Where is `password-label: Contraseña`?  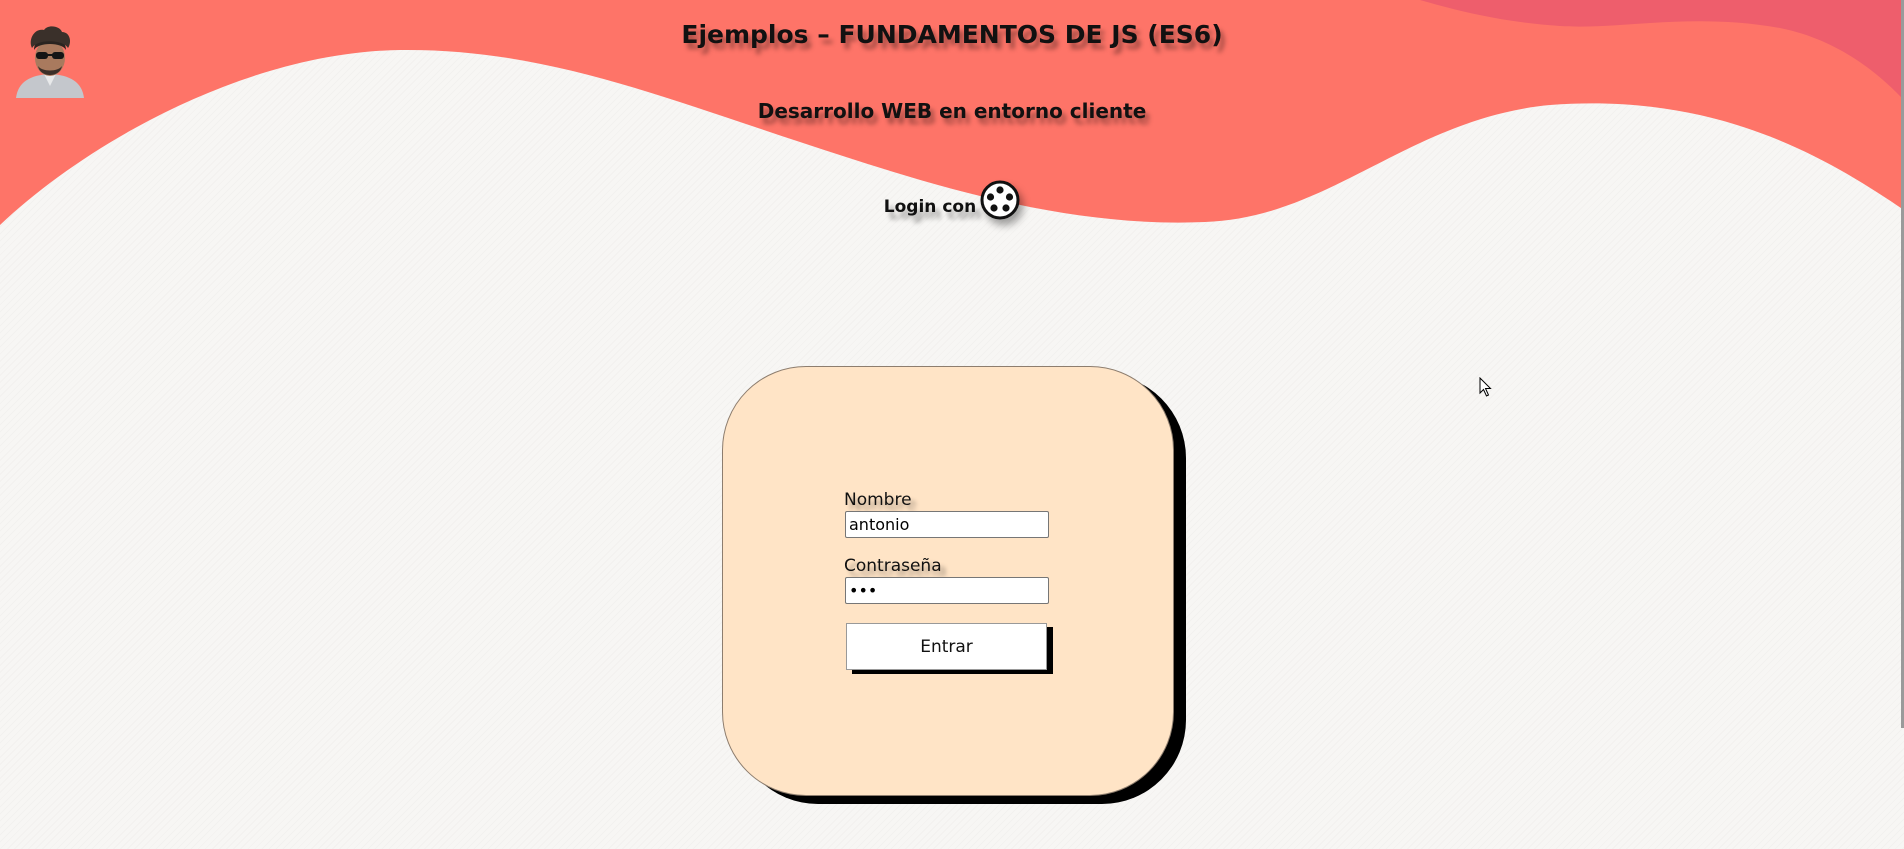
password-label: Contraseña is located at coordinates (893, 566).